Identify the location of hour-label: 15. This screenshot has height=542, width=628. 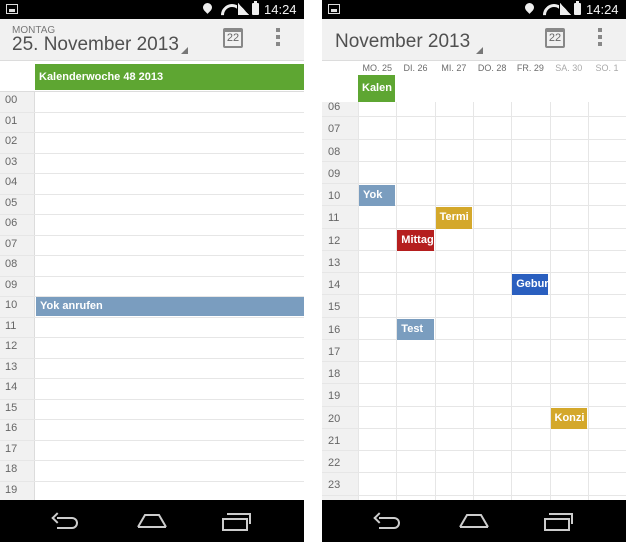
(334, 307).